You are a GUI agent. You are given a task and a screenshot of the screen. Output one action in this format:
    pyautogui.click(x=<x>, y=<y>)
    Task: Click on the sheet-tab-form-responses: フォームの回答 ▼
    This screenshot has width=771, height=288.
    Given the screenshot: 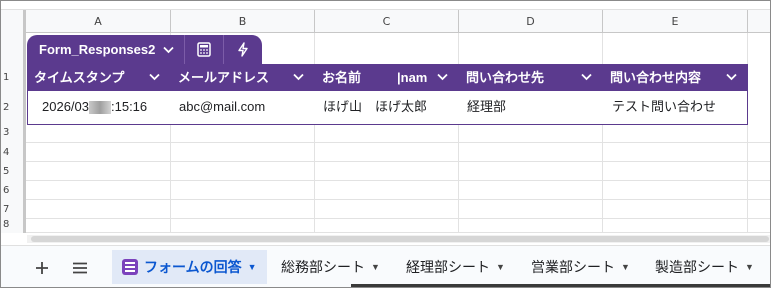 What is the action you would take?
    pyautogui.click(x=189, y=267)
    